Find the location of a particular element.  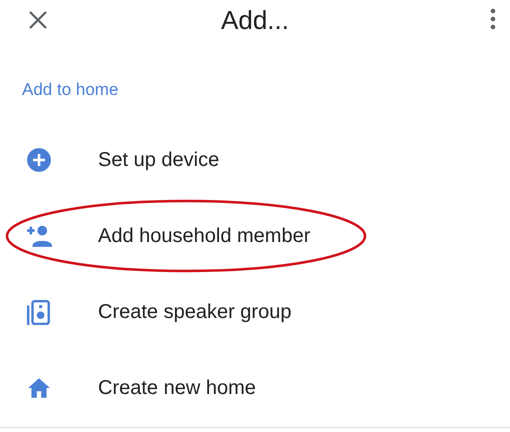

speaker-icon is located at coordinates (39, 312).